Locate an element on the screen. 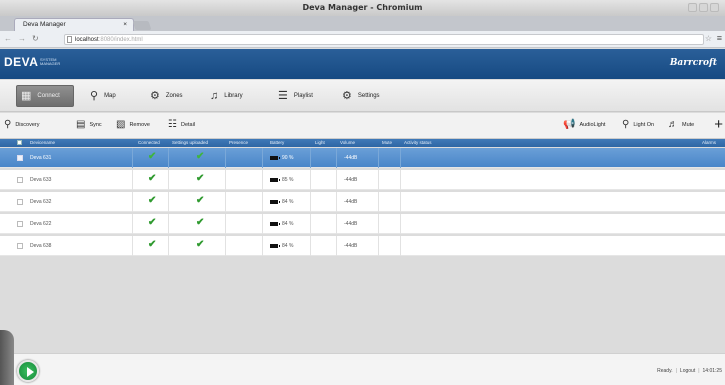 This screenshot has height=385, width=725. battery-icon is located at coordinates (275, 180).